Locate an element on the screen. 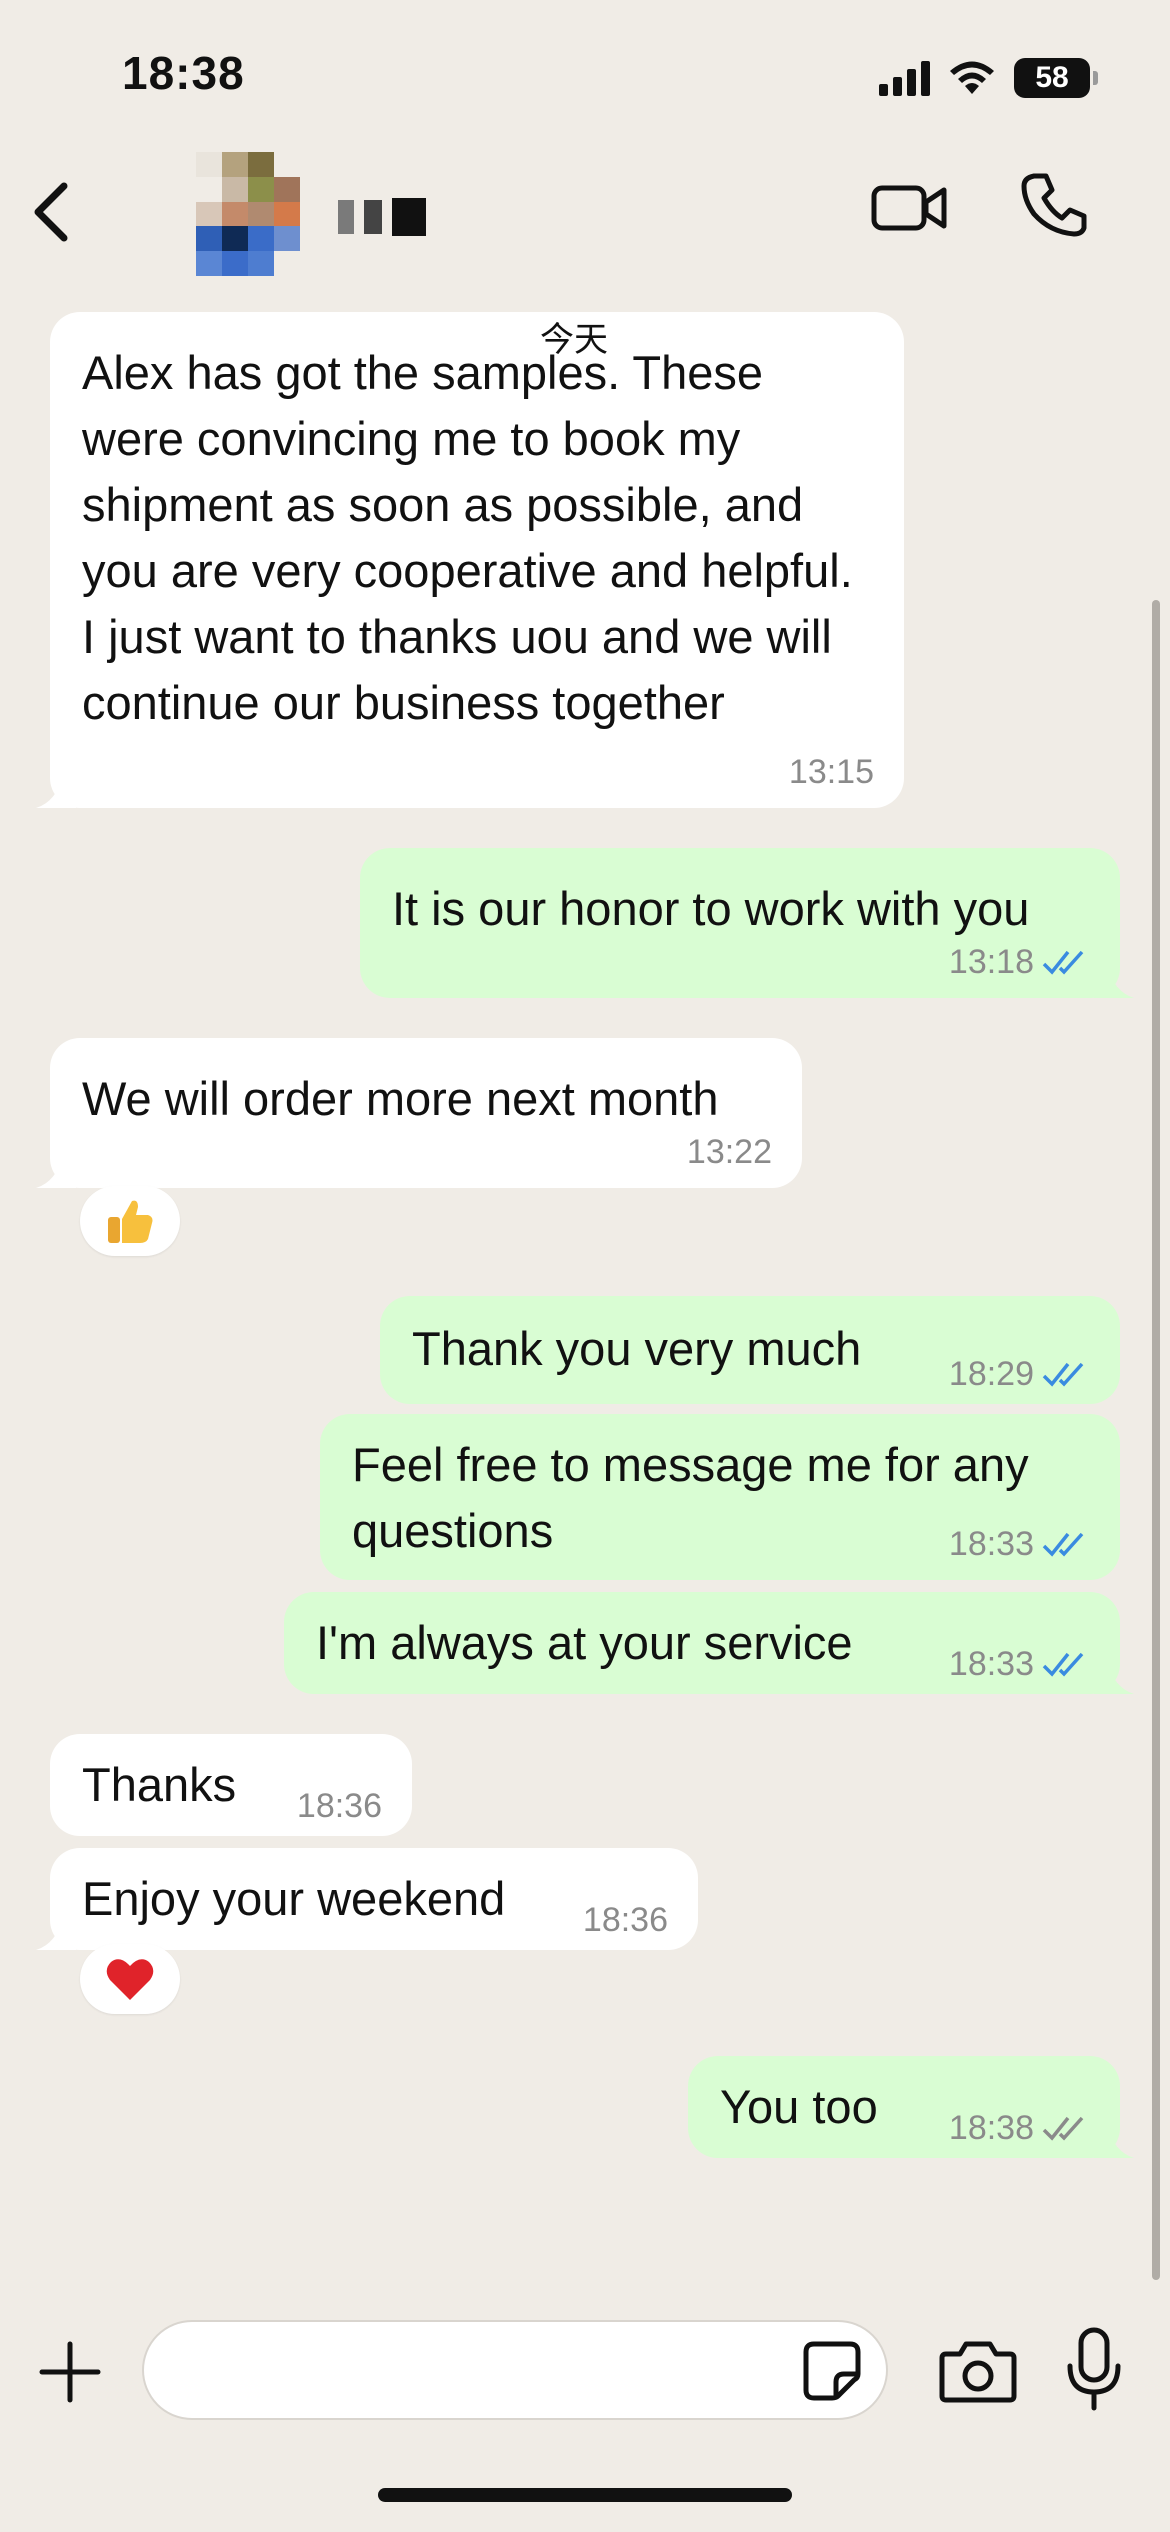 This screenshot has height=2532, width=1170. date-label: 今天 is located at coordinates (574, 340).